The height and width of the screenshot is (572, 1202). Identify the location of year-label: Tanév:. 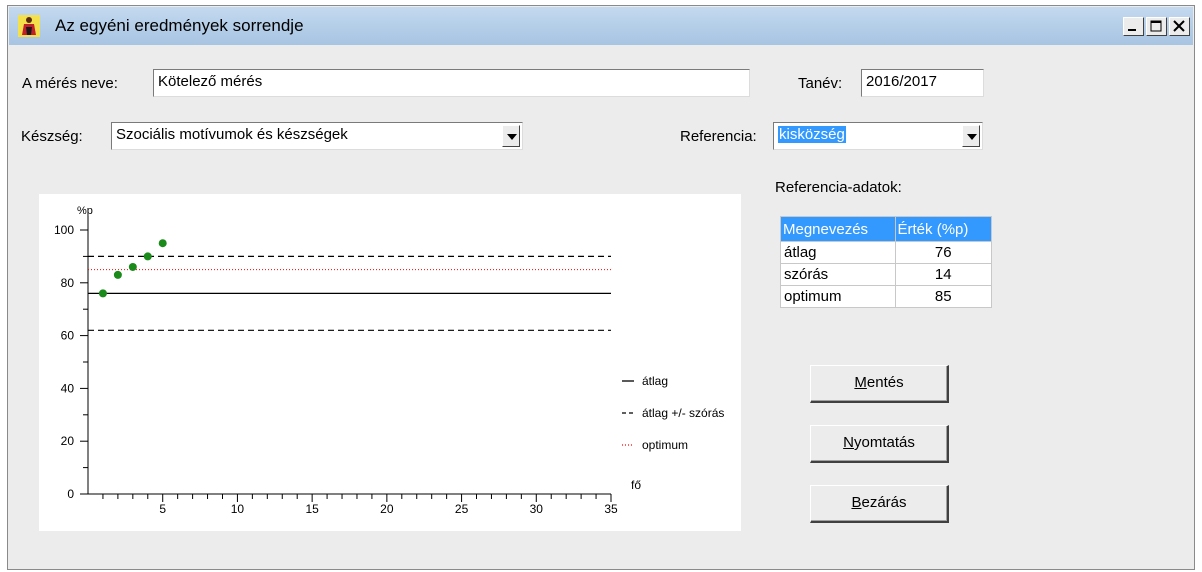
(820, 83).